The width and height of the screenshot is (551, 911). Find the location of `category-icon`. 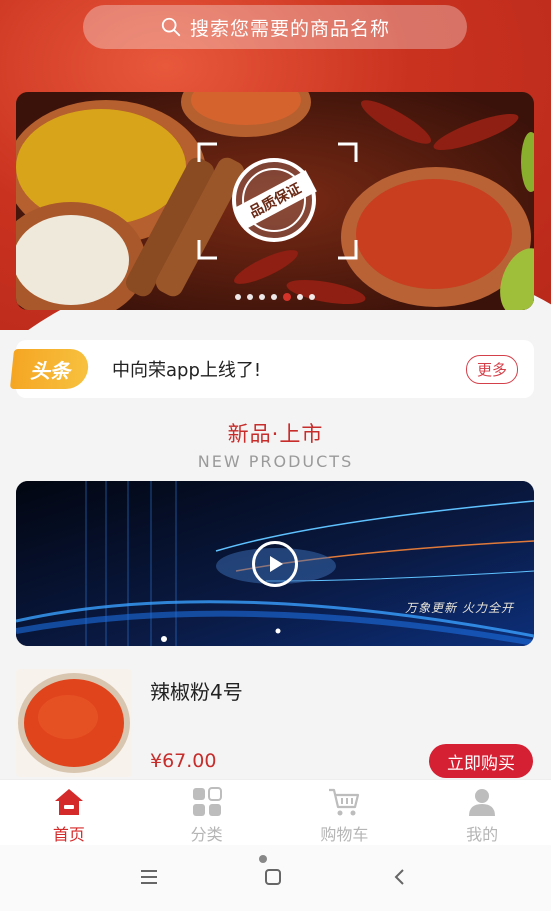

category-icon is located at coordinates (207, 801).